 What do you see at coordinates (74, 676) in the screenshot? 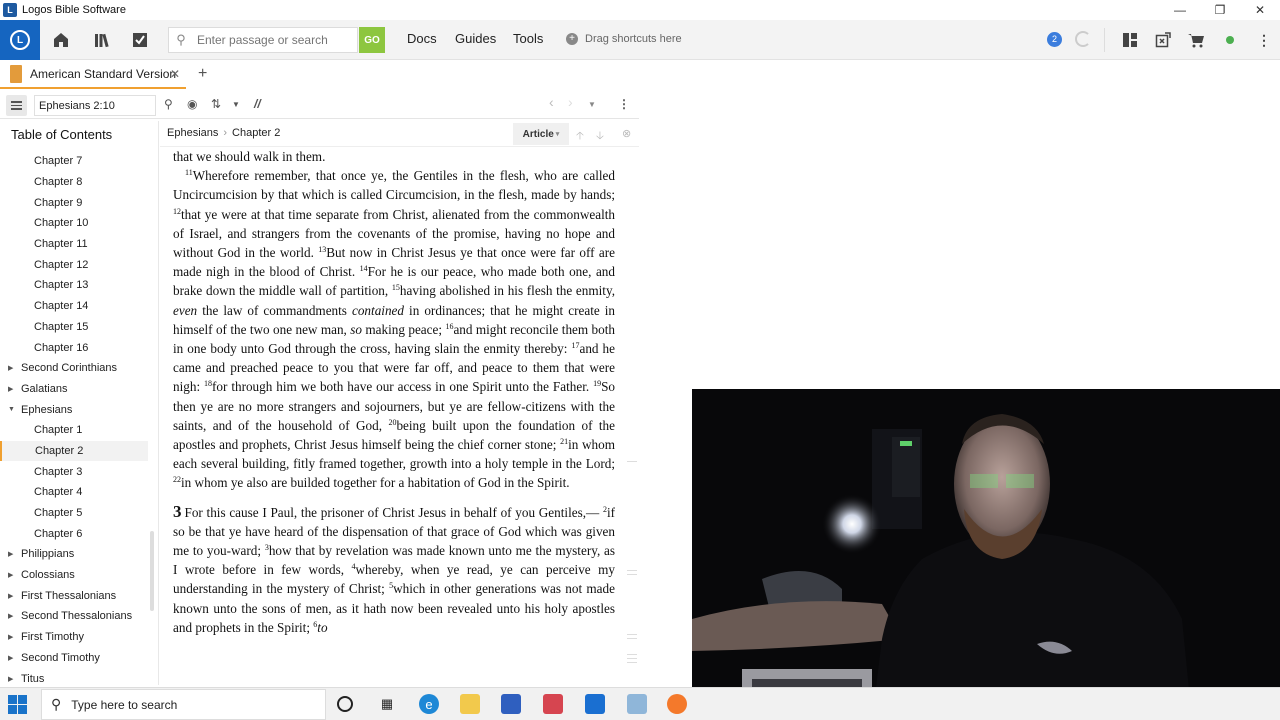
I see `toc-book-item: ▶ Titus` at bounding box center [74, 676].